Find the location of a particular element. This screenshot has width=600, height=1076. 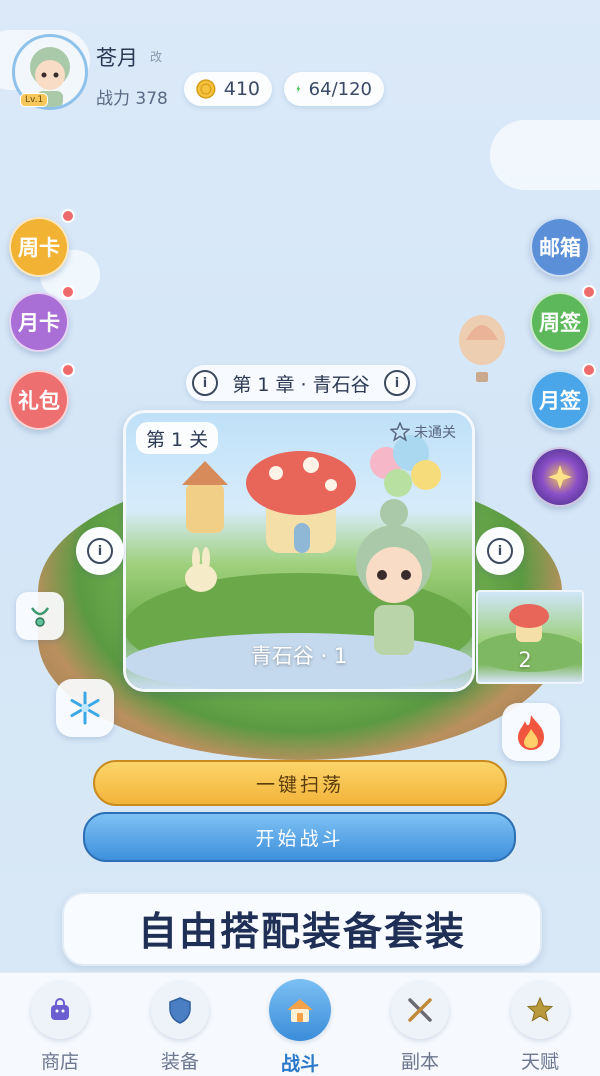

nav-tab-battle: 战斗 is located at coordinates (300, 1024).